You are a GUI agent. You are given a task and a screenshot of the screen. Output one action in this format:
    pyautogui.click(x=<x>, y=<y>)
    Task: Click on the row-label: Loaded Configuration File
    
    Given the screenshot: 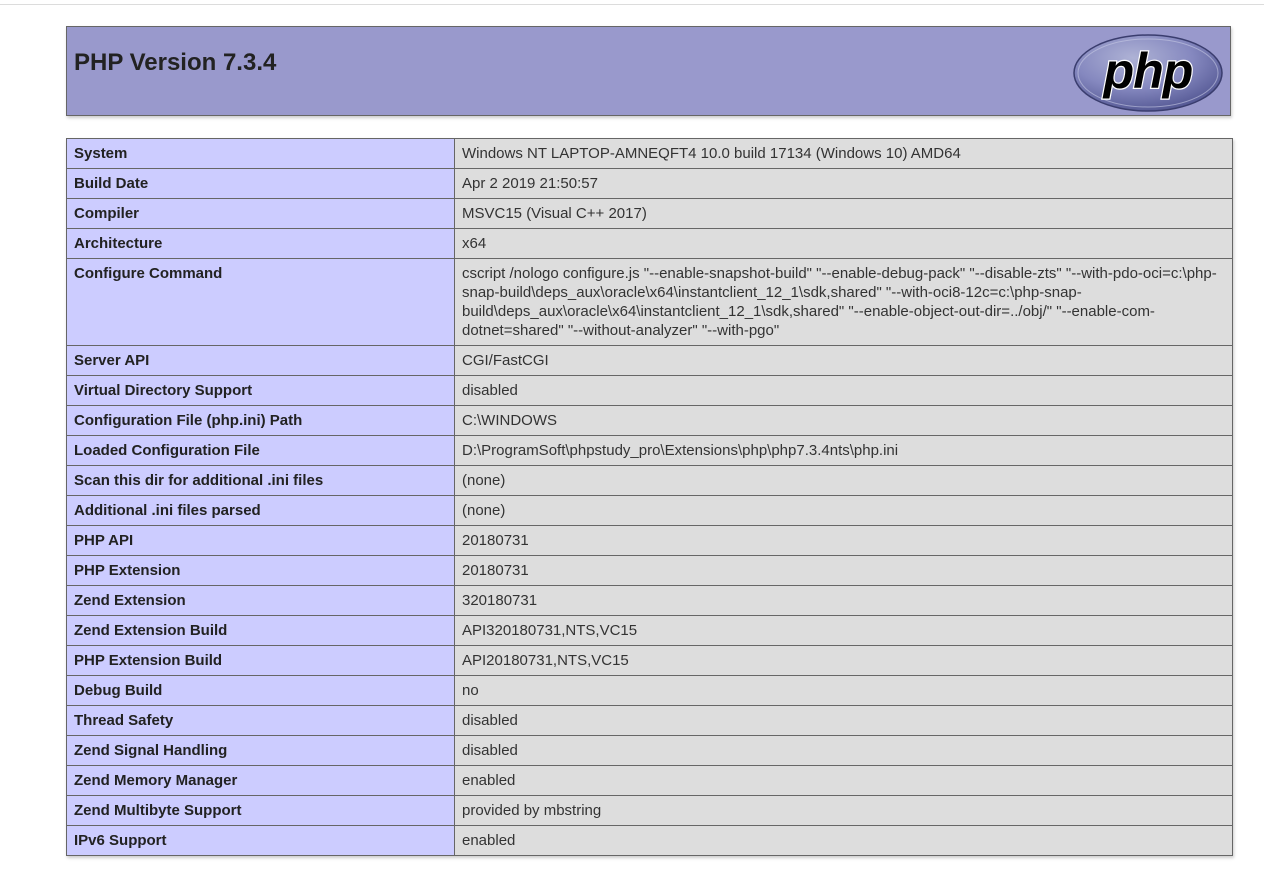 What is the action you would take?
    pyautogui.click(x=260, y=450)
    